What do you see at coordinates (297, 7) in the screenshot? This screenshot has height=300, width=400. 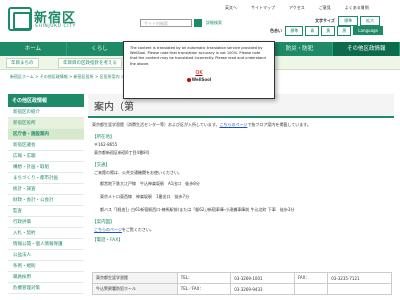 I see `top-link: アクセス` at bounding box center [297, 7].